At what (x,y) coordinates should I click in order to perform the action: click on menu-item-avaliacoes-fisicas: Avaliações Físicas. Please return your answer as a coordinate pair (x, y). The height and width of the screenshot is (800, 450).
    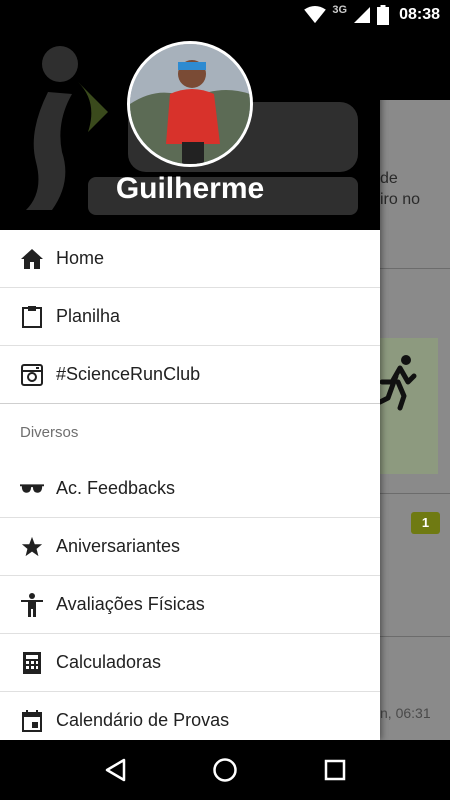
    Looking at the image, I should click on (190, 605).